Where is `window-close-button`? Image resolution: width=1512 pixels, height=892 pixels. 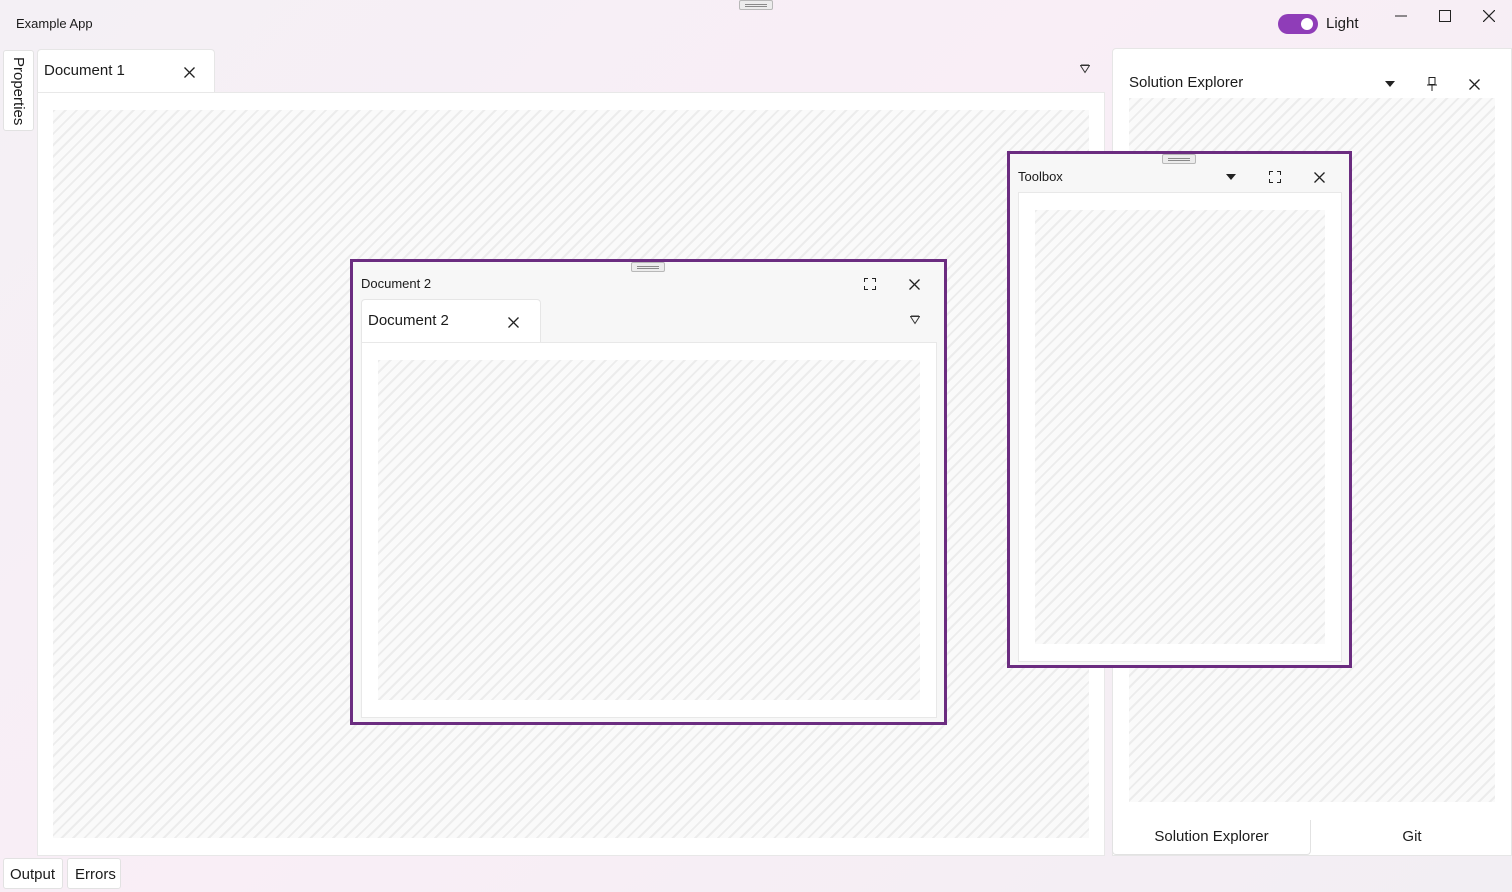 window-close-button is located at coordinates (1489, 16).